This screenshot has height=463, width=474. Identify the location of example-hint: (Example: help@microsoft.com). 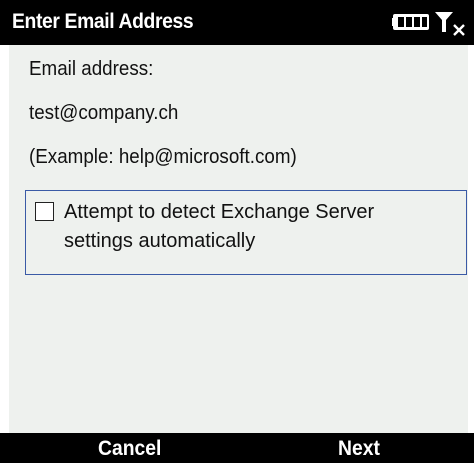
(163, 157).